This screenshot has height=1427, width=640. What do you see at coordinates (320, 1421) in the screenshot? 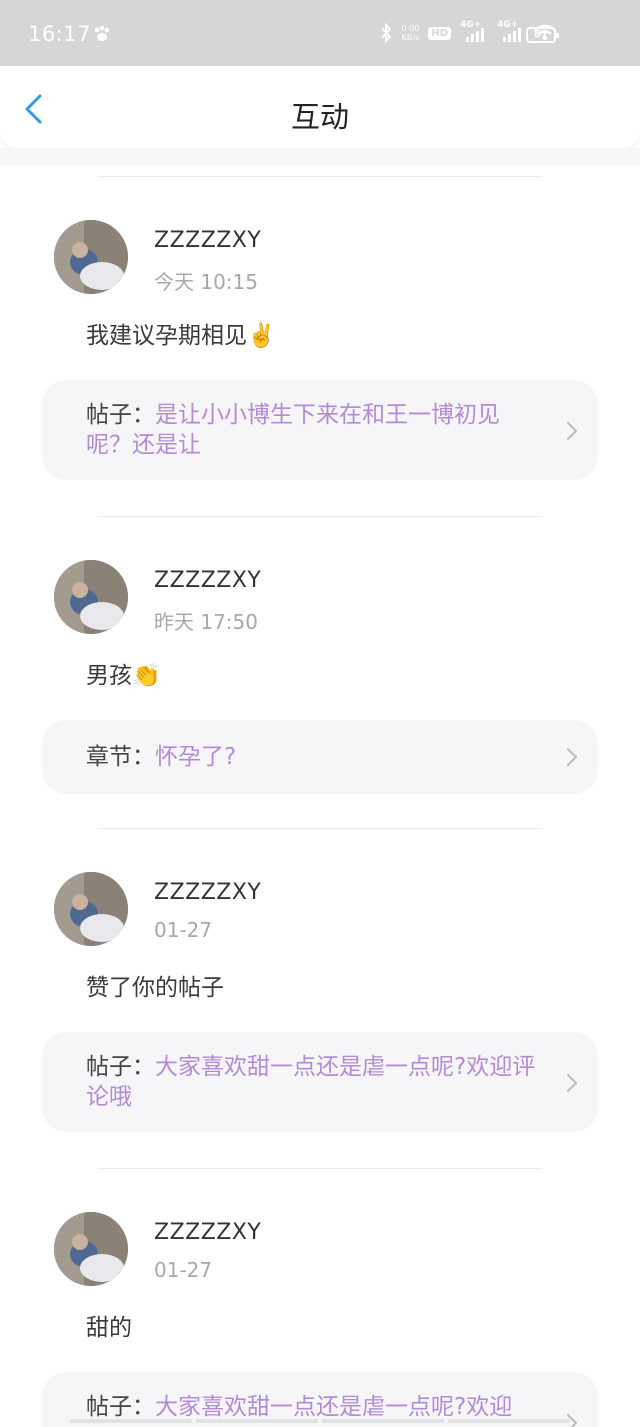
I see `bottom-edge` at bounding box center [320, 1421].